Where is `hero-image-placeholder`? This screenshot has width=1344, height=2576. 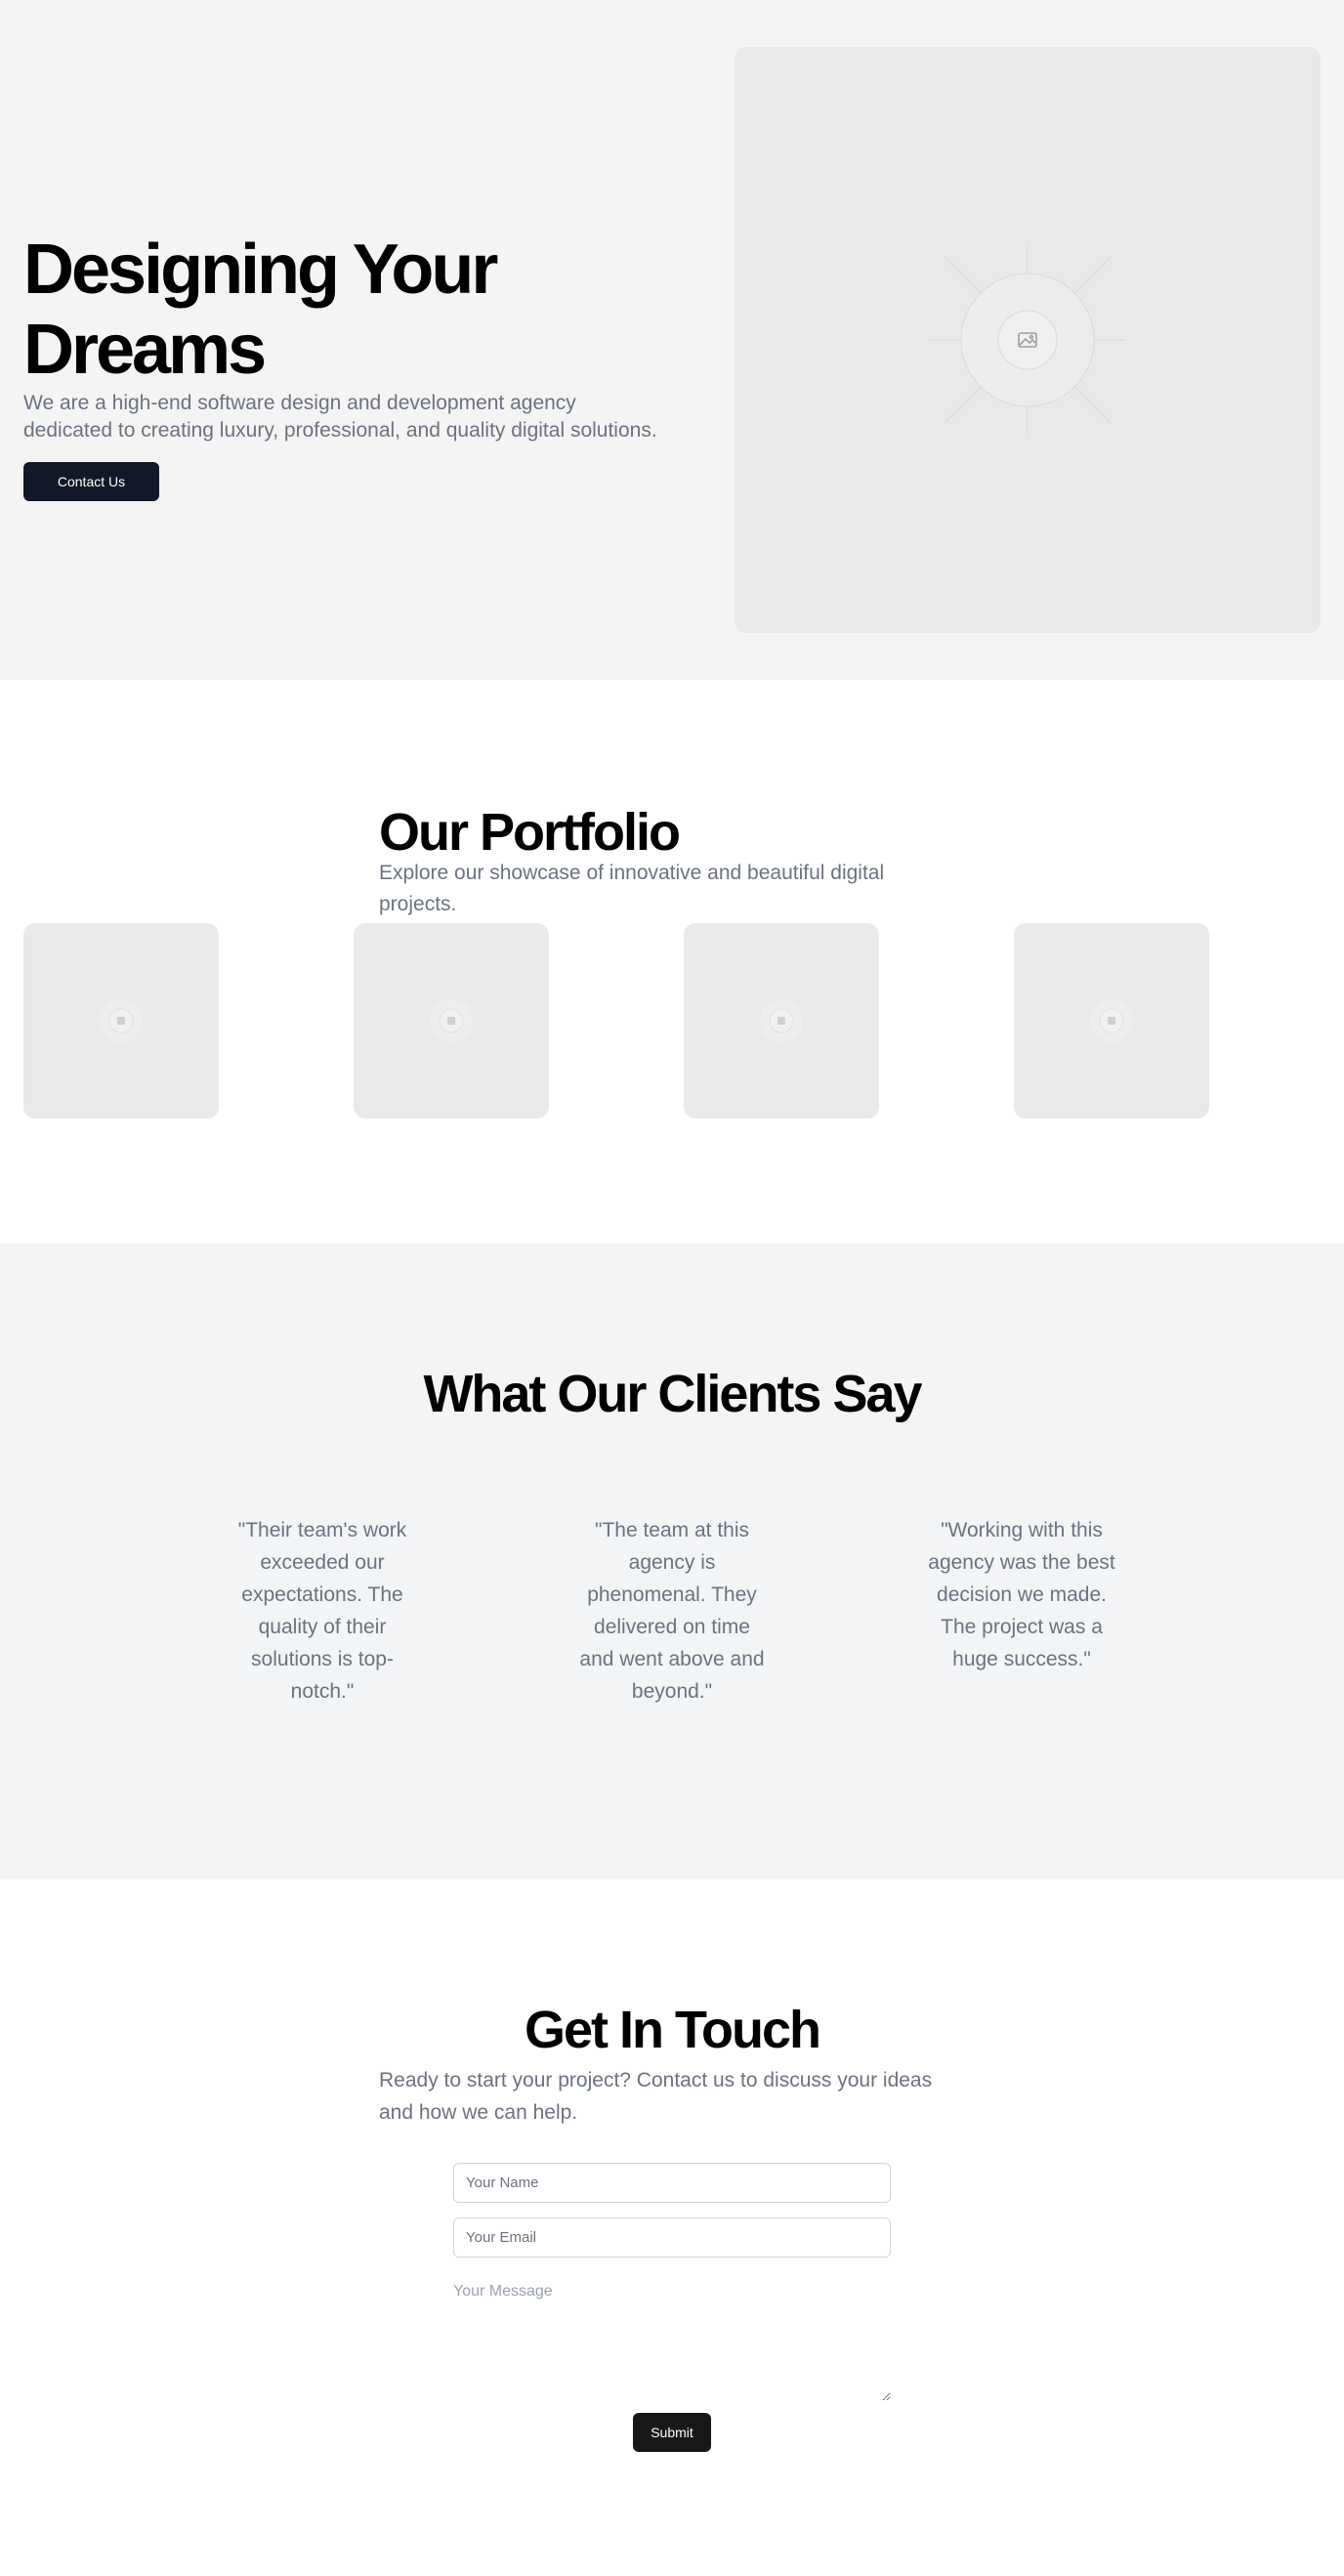 hero-image-placeholder is located at coordinates (1028, 340).